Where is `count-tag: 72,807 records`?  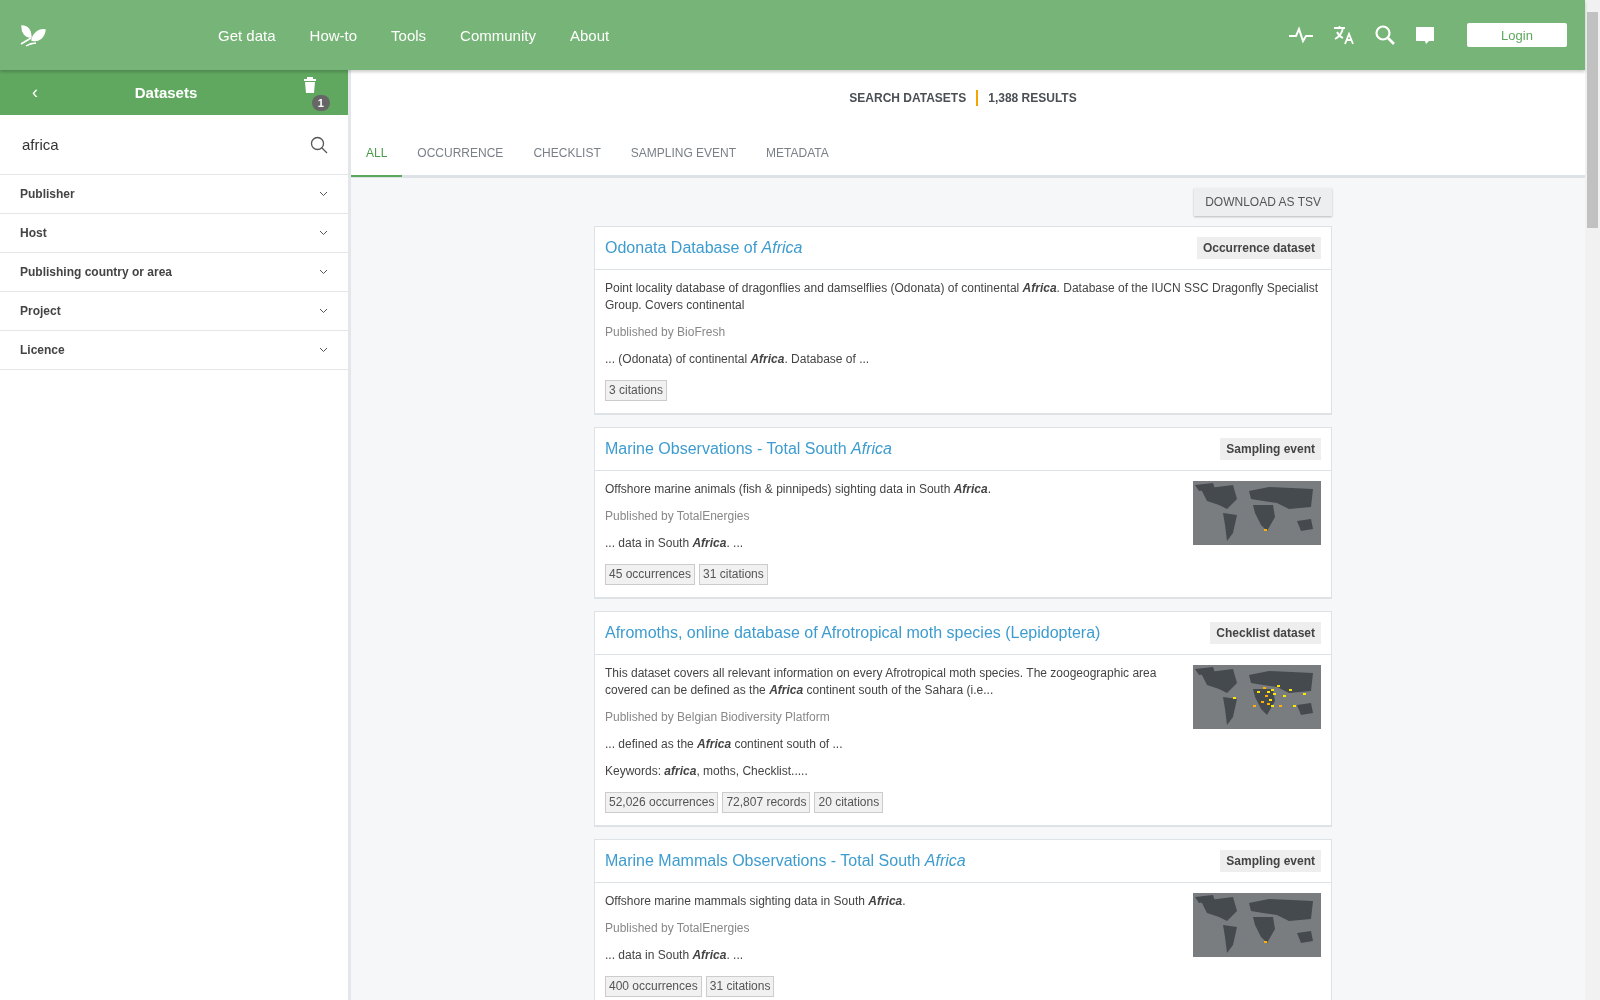
count-tag: 72,807 records is located at coordinates (766, 802).